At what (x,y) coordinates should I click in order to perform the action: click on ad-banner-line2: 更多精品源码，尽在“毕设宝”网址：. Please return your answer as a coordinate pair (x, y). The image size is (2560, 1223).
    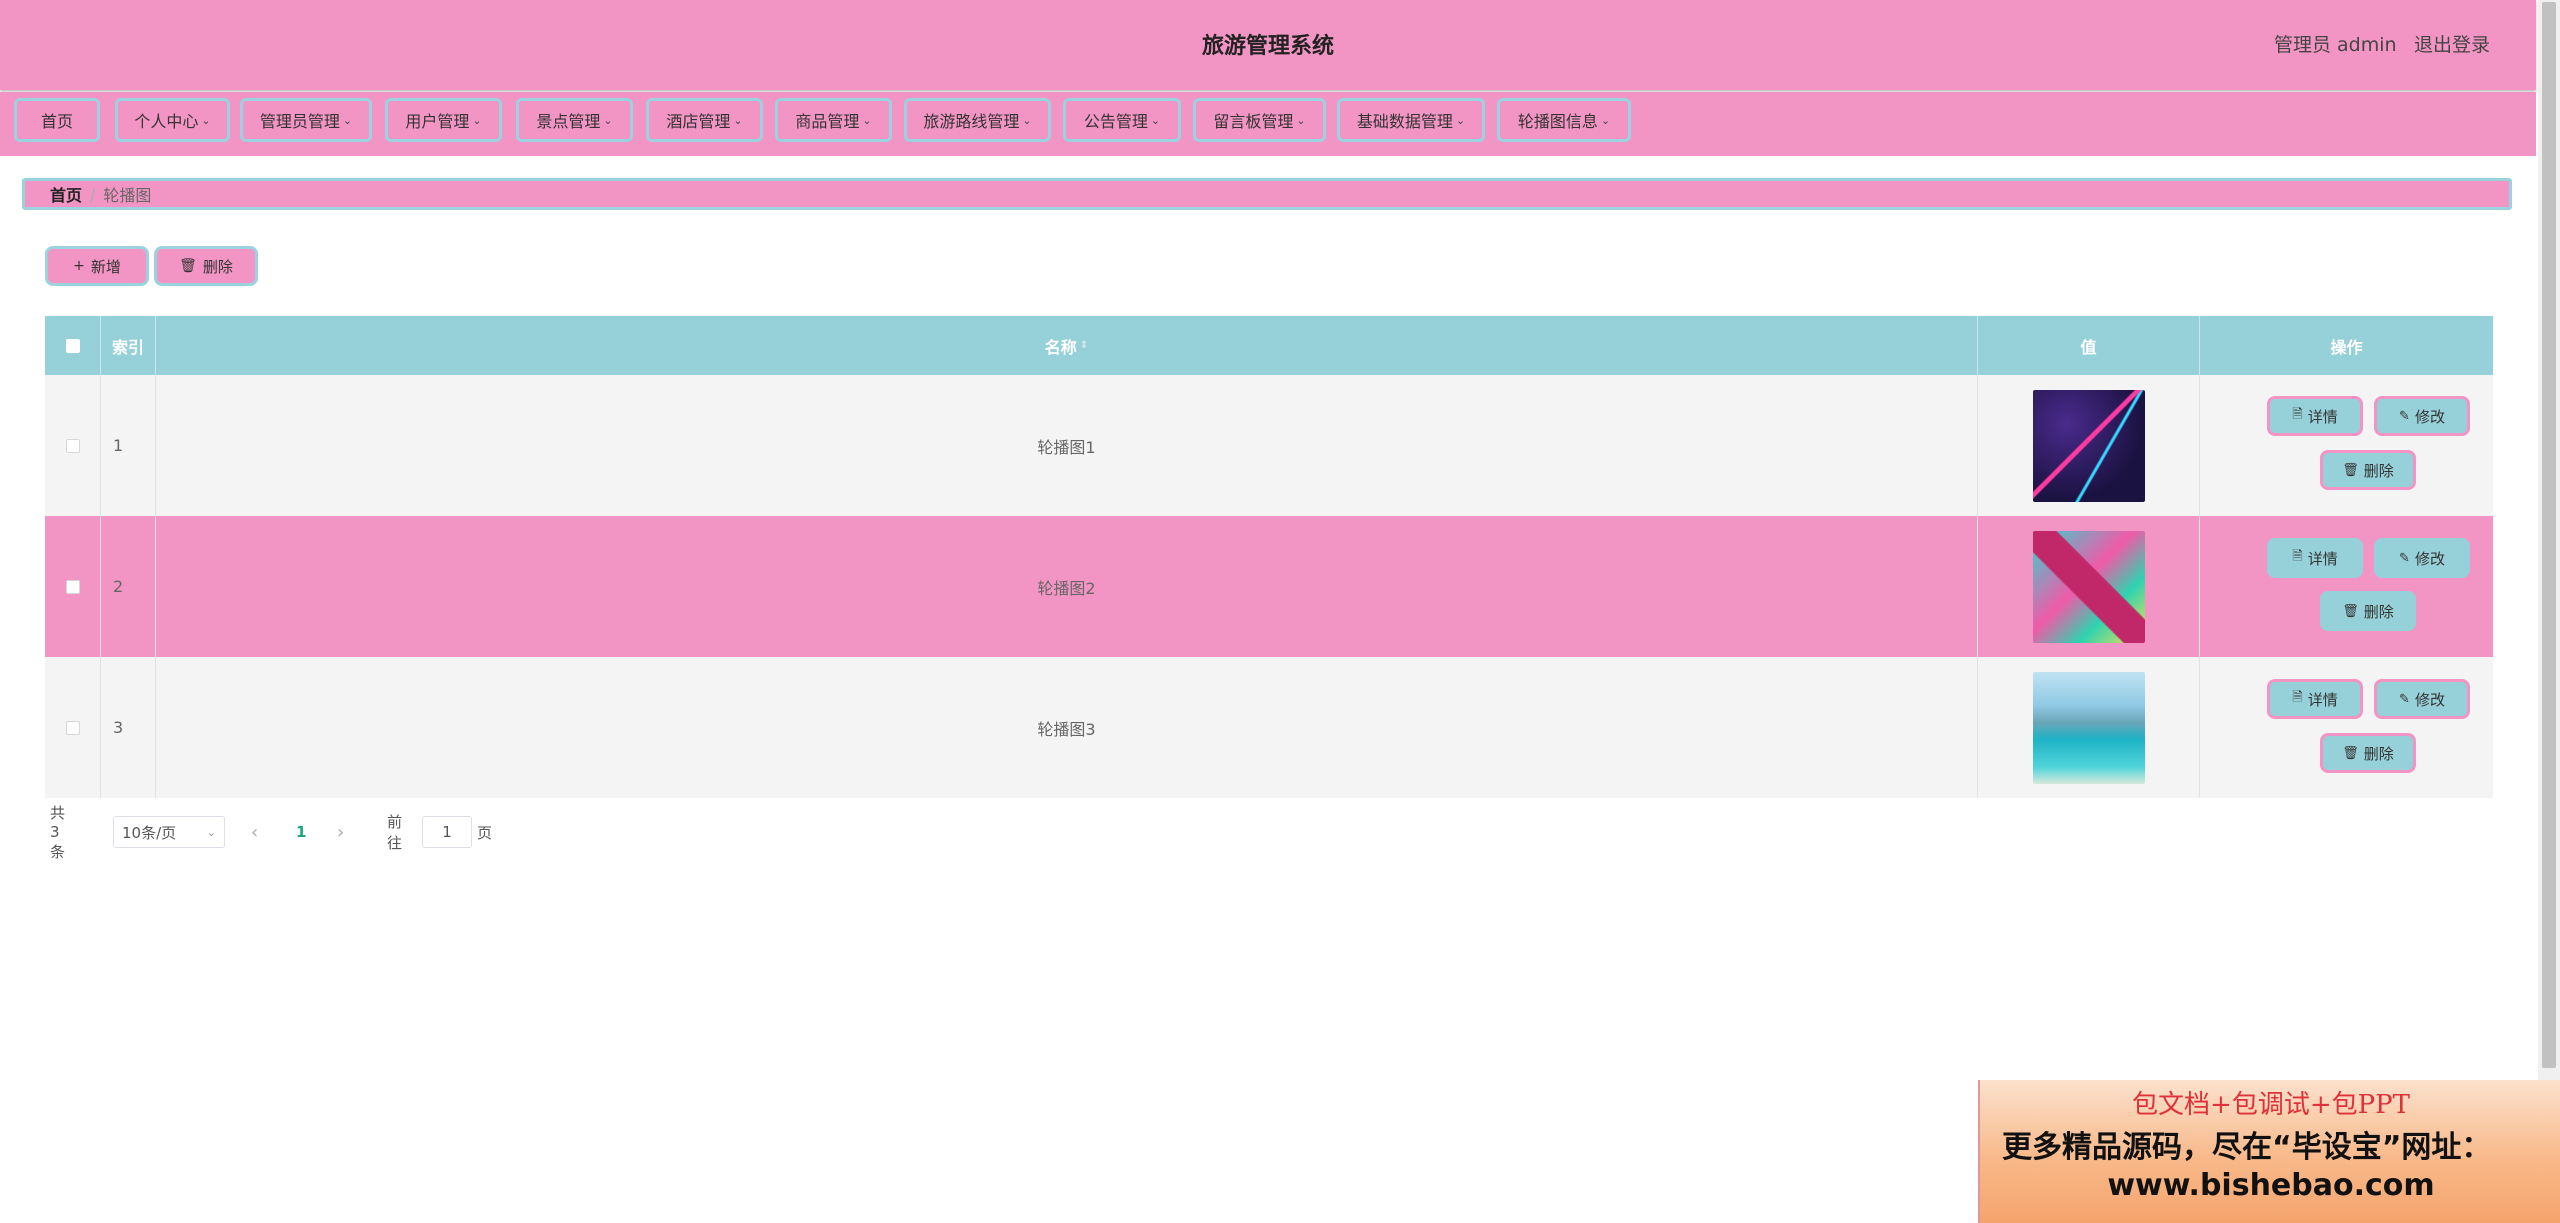
    Looking at the image, I should click on (2247, 1147).